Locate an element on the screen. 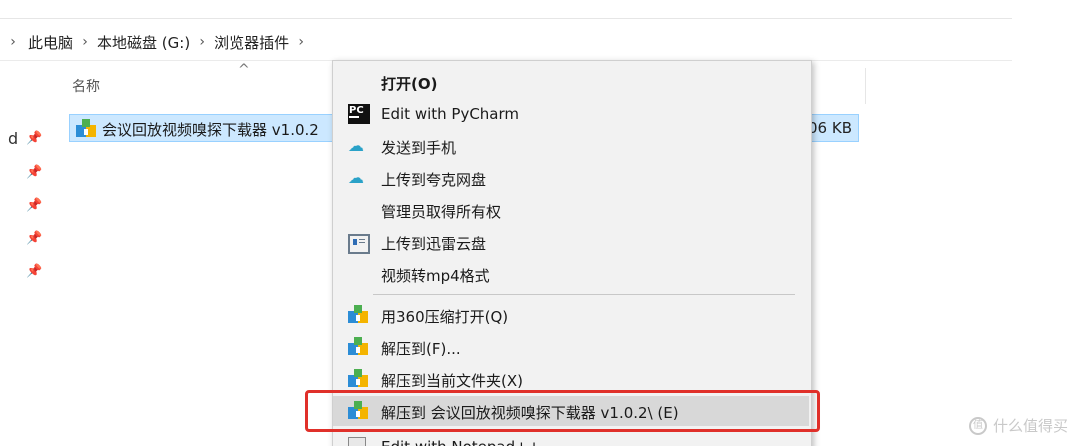  breadcrumb-item-local-disk: 本地磁盘 (G:) is located at coordinates (143, 42).